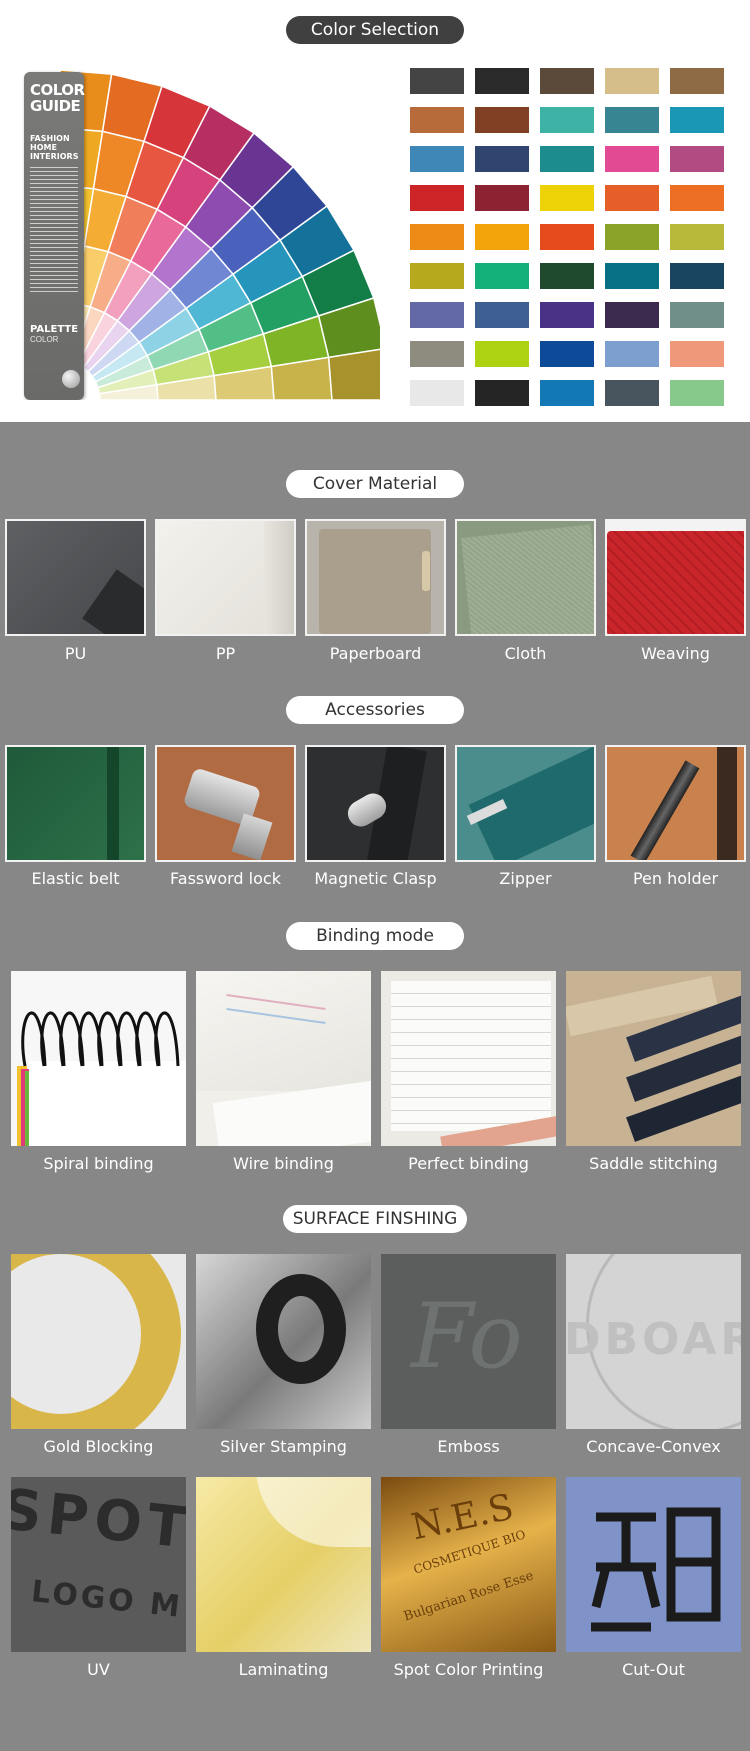  I want to click on accessory-label-magnetic-clasp: Magnetic Clasp, so click(375, 878).